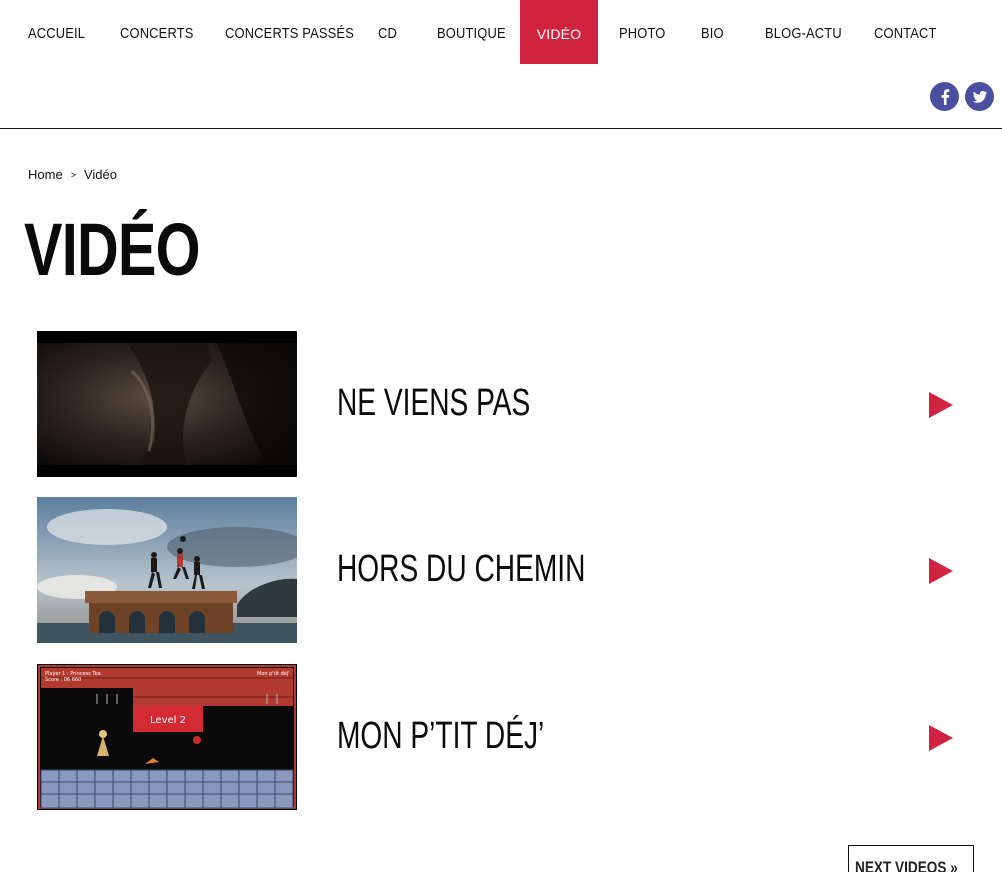  I want to click on nav-item-concerts-passes: CONCERTS PASSÉS, so click(289, 32).